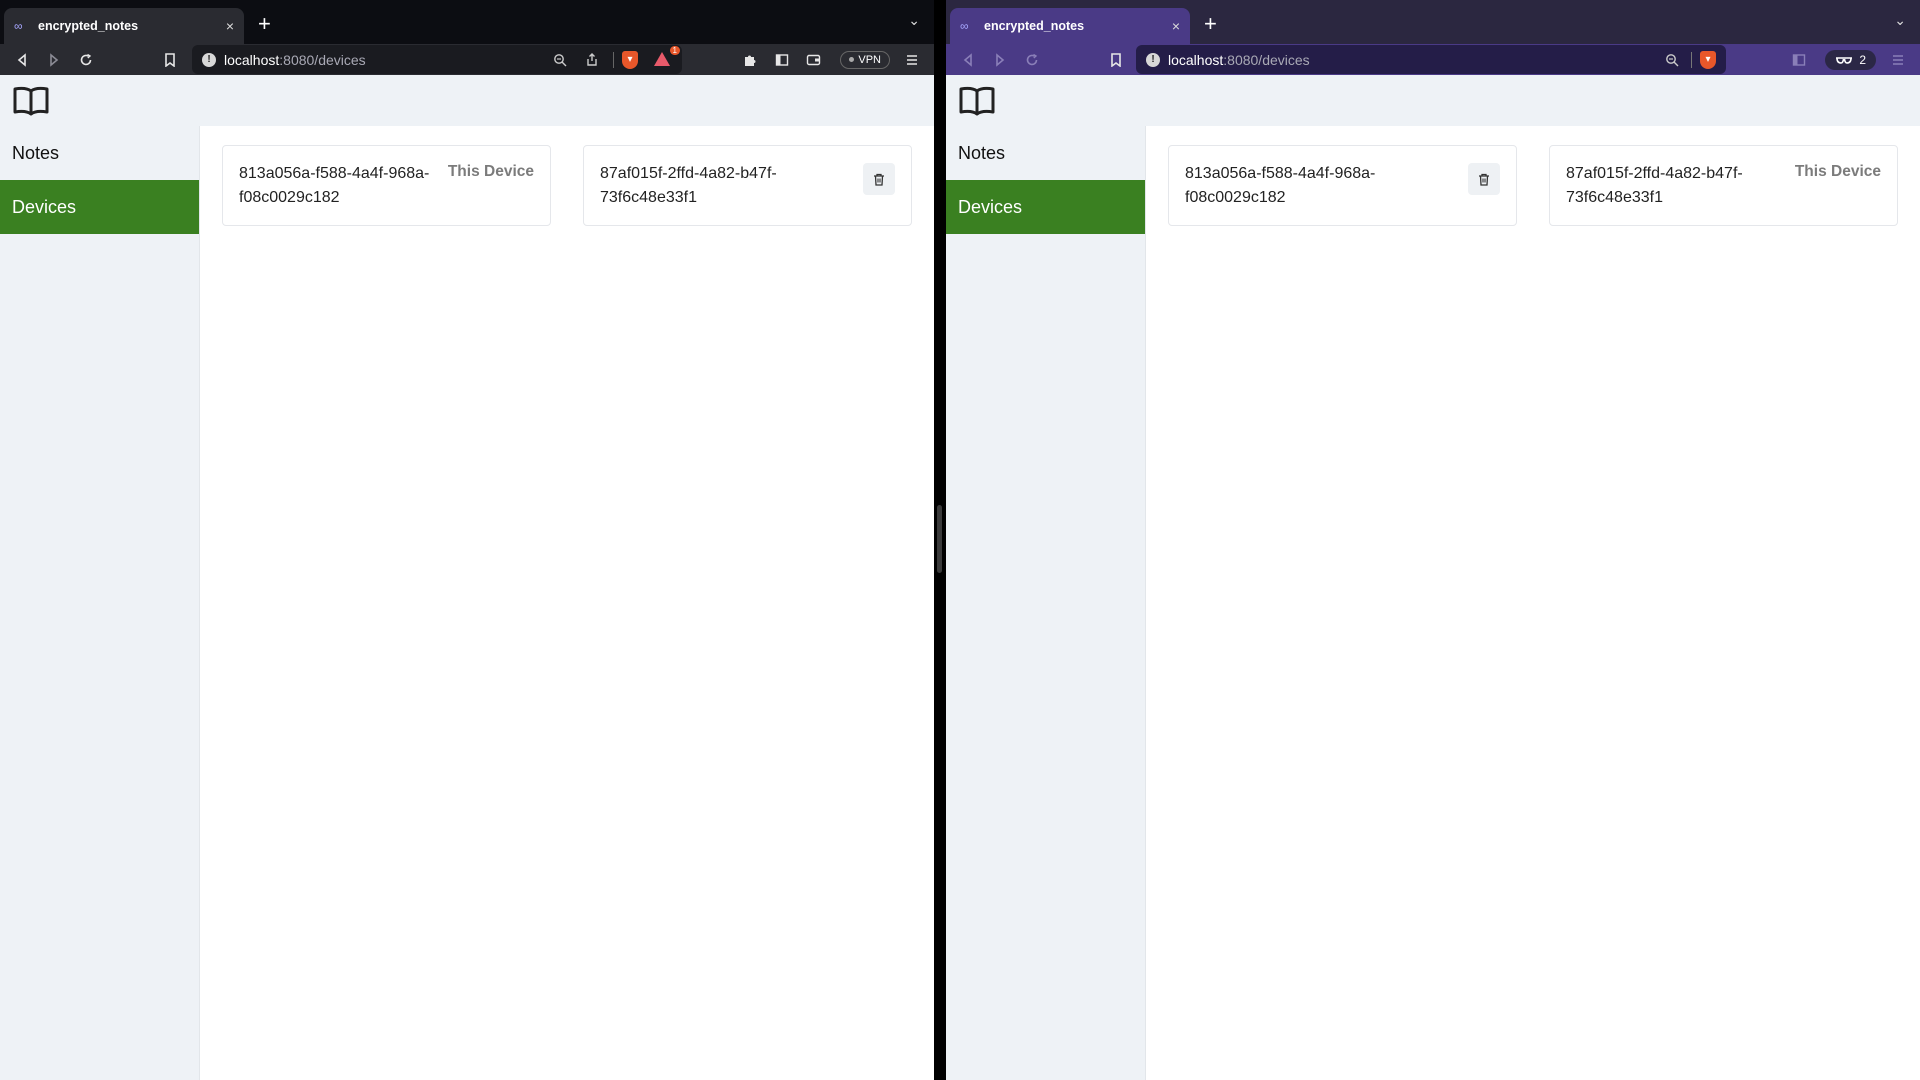 This screenshot has height=1080, width=1920. I want to click on device-card: 813a056a-f588-4a4f-968a-f08c0029c182, so click(1342, 185).